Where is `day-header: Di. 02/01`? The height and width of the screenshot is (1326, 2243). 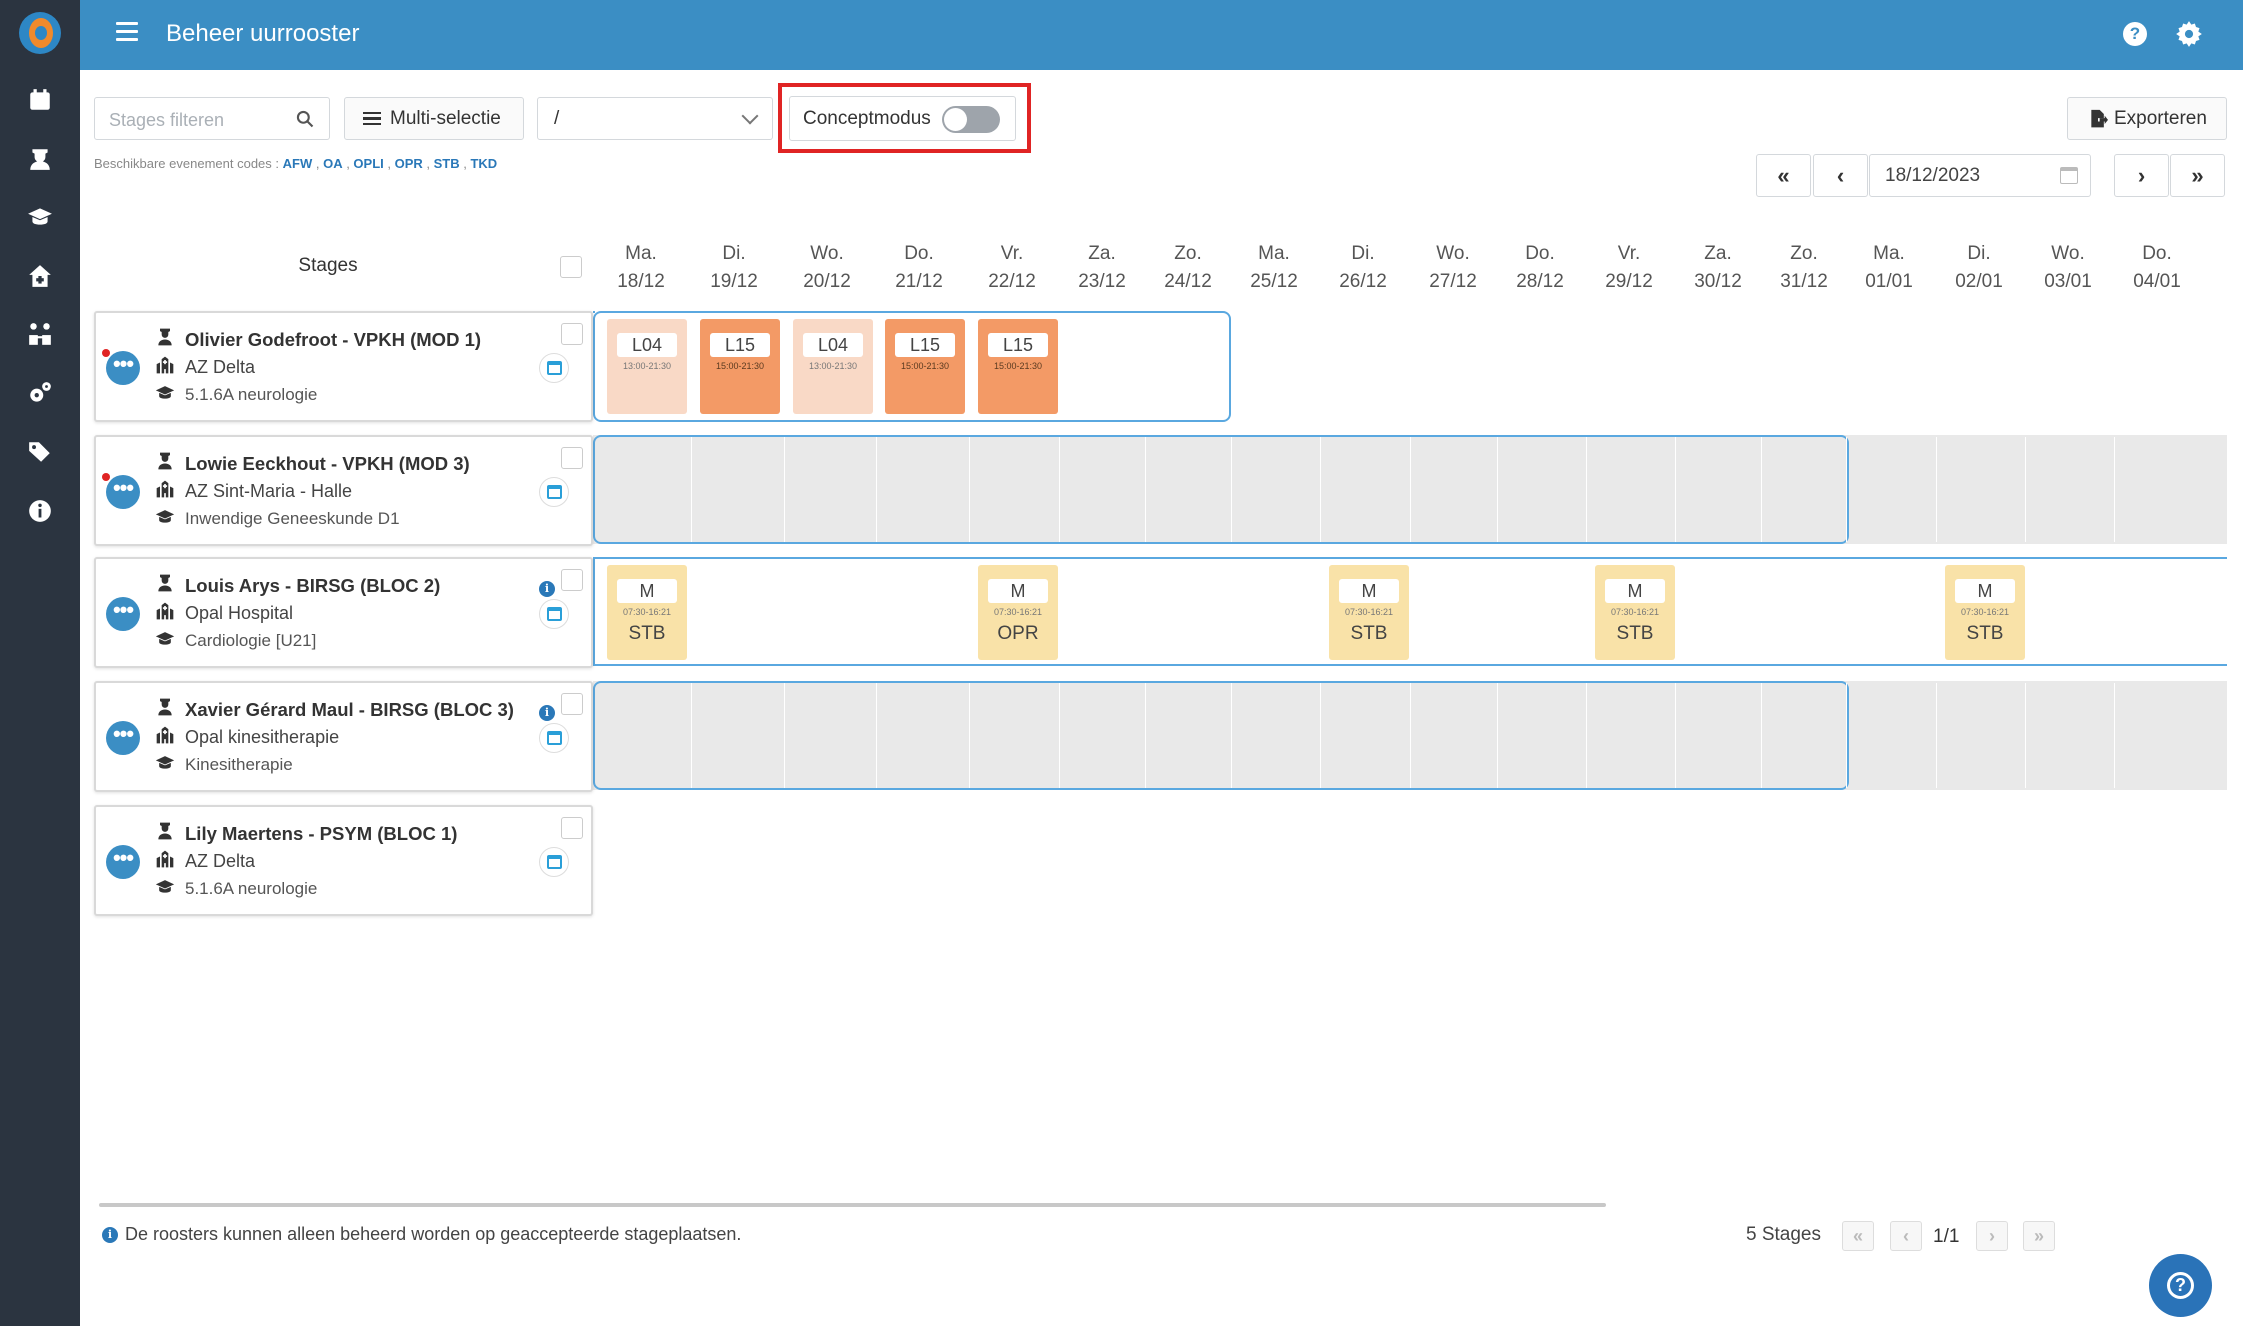 day-header: Di. 02/01 is located at coordinates (1979, 268).